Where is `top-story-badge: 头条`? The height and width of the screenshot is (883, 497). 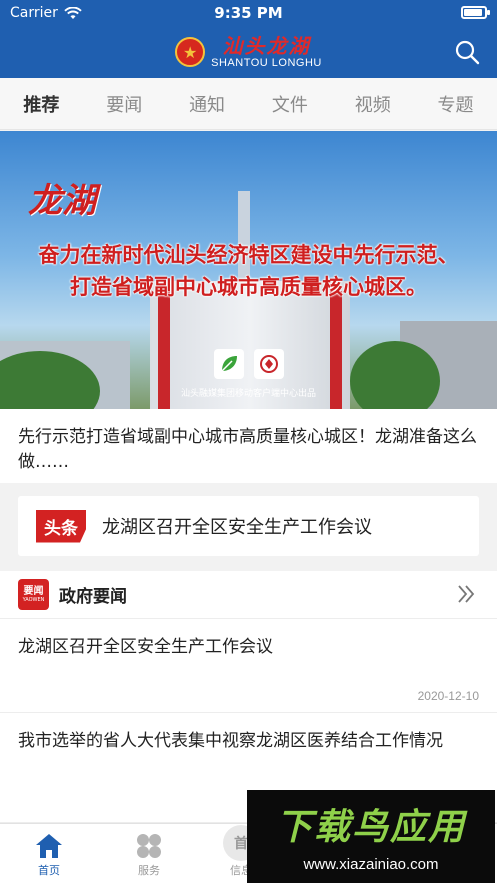
top-story-badge: 头条 is located at coordinates (61, 526).